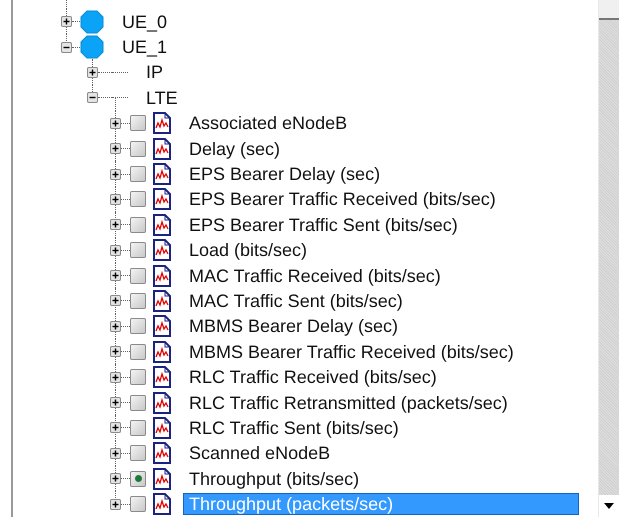 This screenshot has width=619, height=517. What do you see at coordinates (293, 326) in the screenshot?
I see `tree-item-label: MBMS Bearer Delay (sec)` at bounding box center [293, 326].